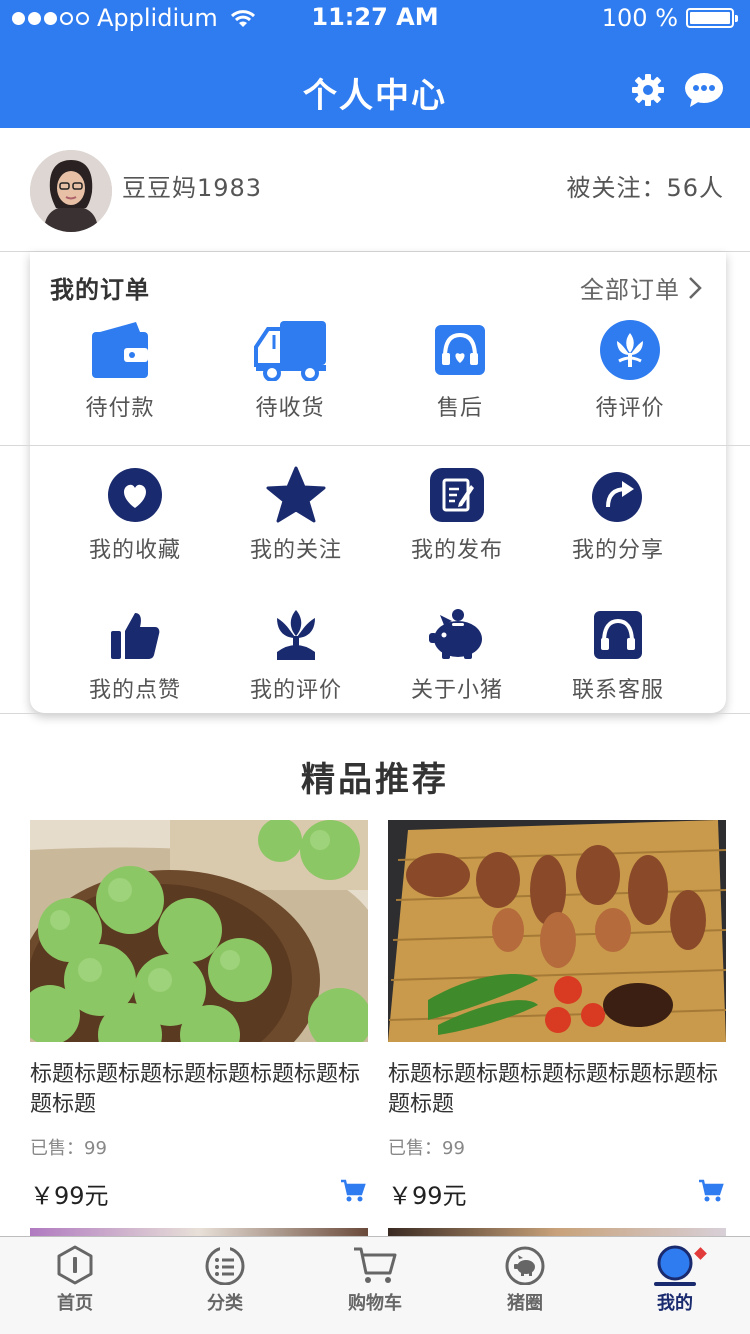 The height and width of the screenshot is (1334, 750). I want to click on order-pending-payment: 待付款, so click(120, 370).